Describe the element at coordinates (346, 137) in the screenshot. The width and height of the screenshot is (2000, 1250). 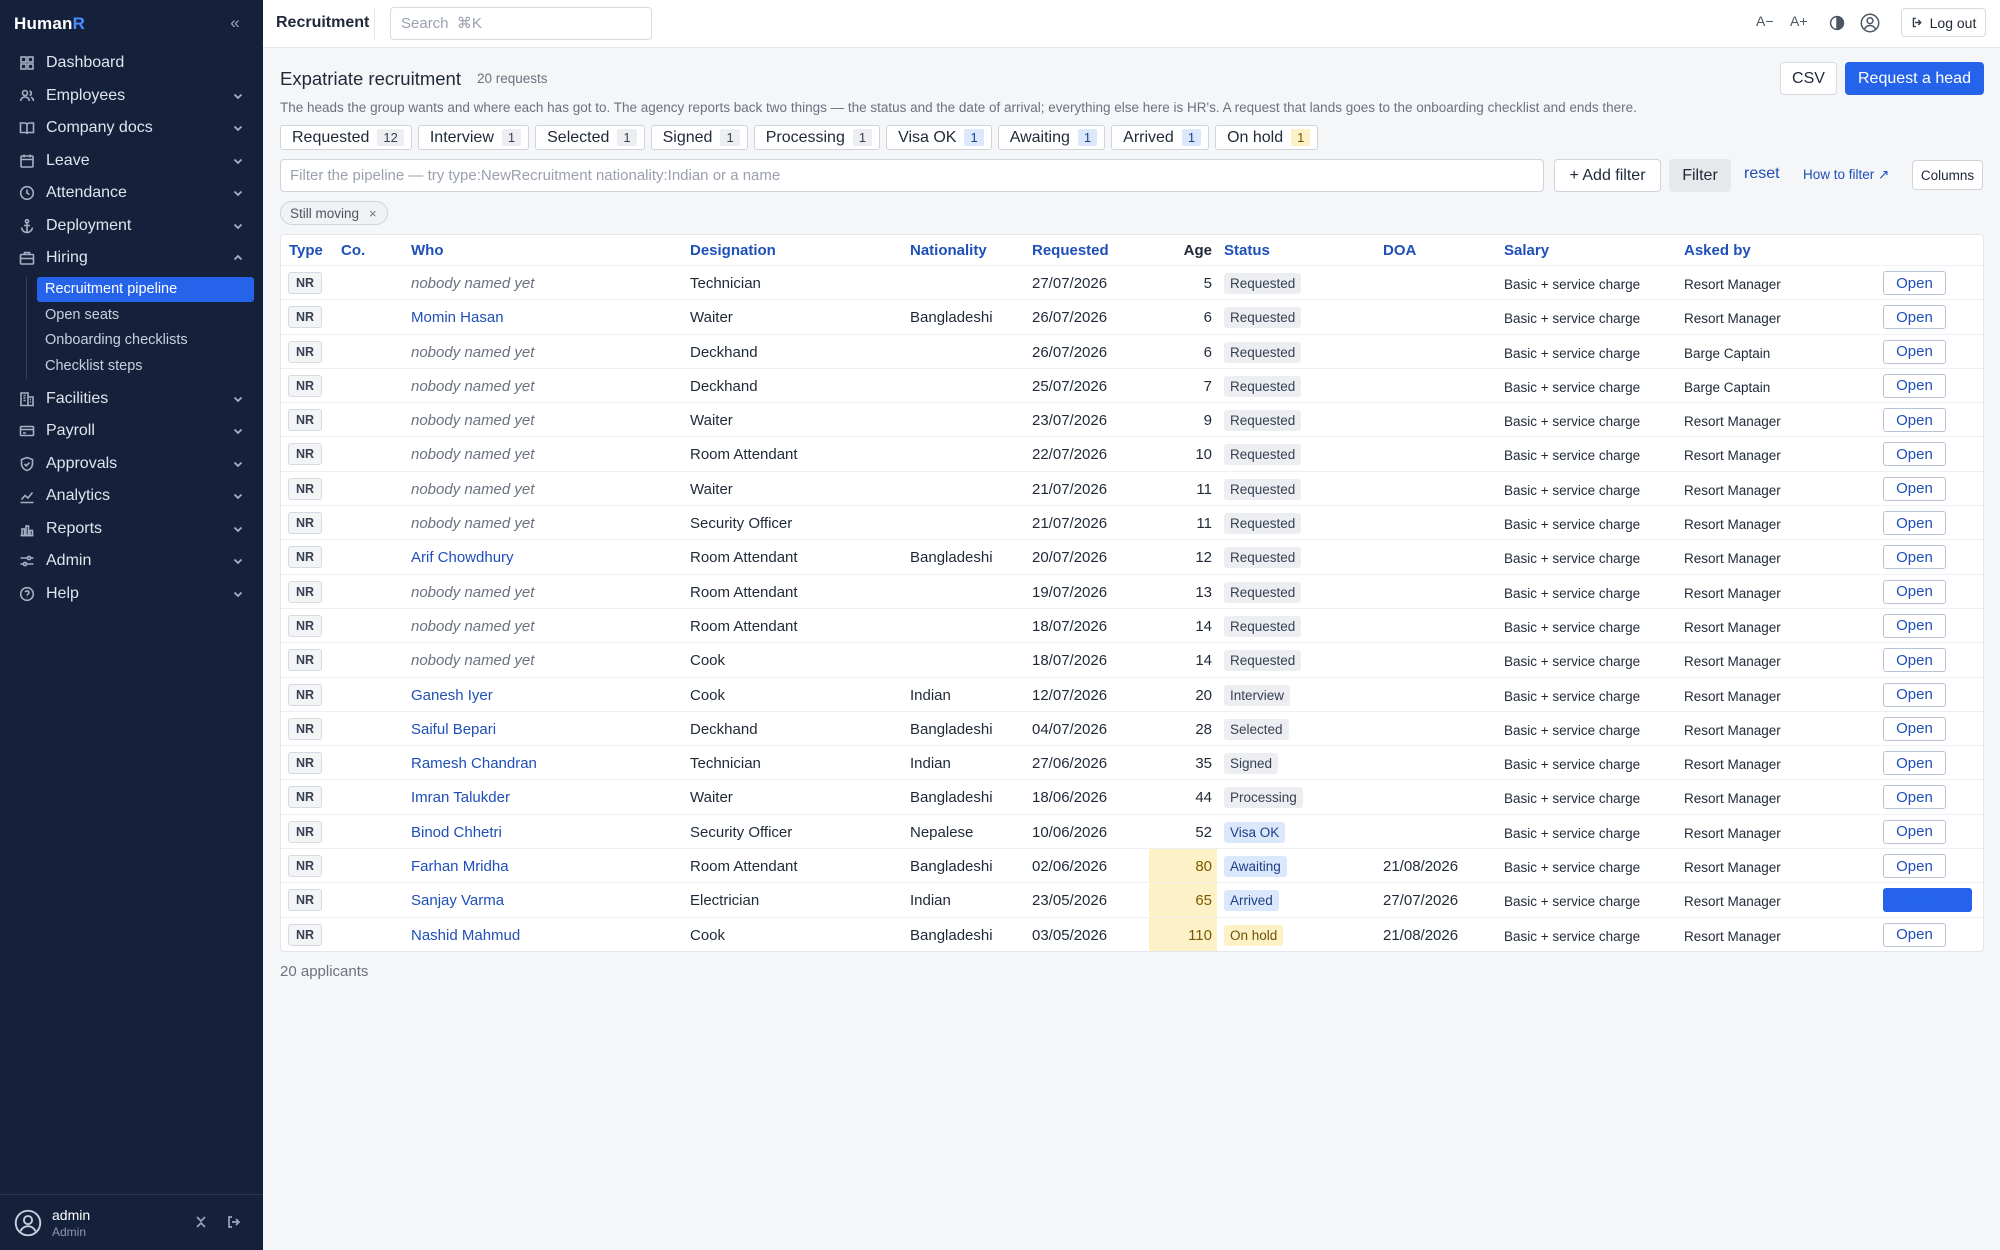
I see `status-chip-requested: Requested 12` at that location.